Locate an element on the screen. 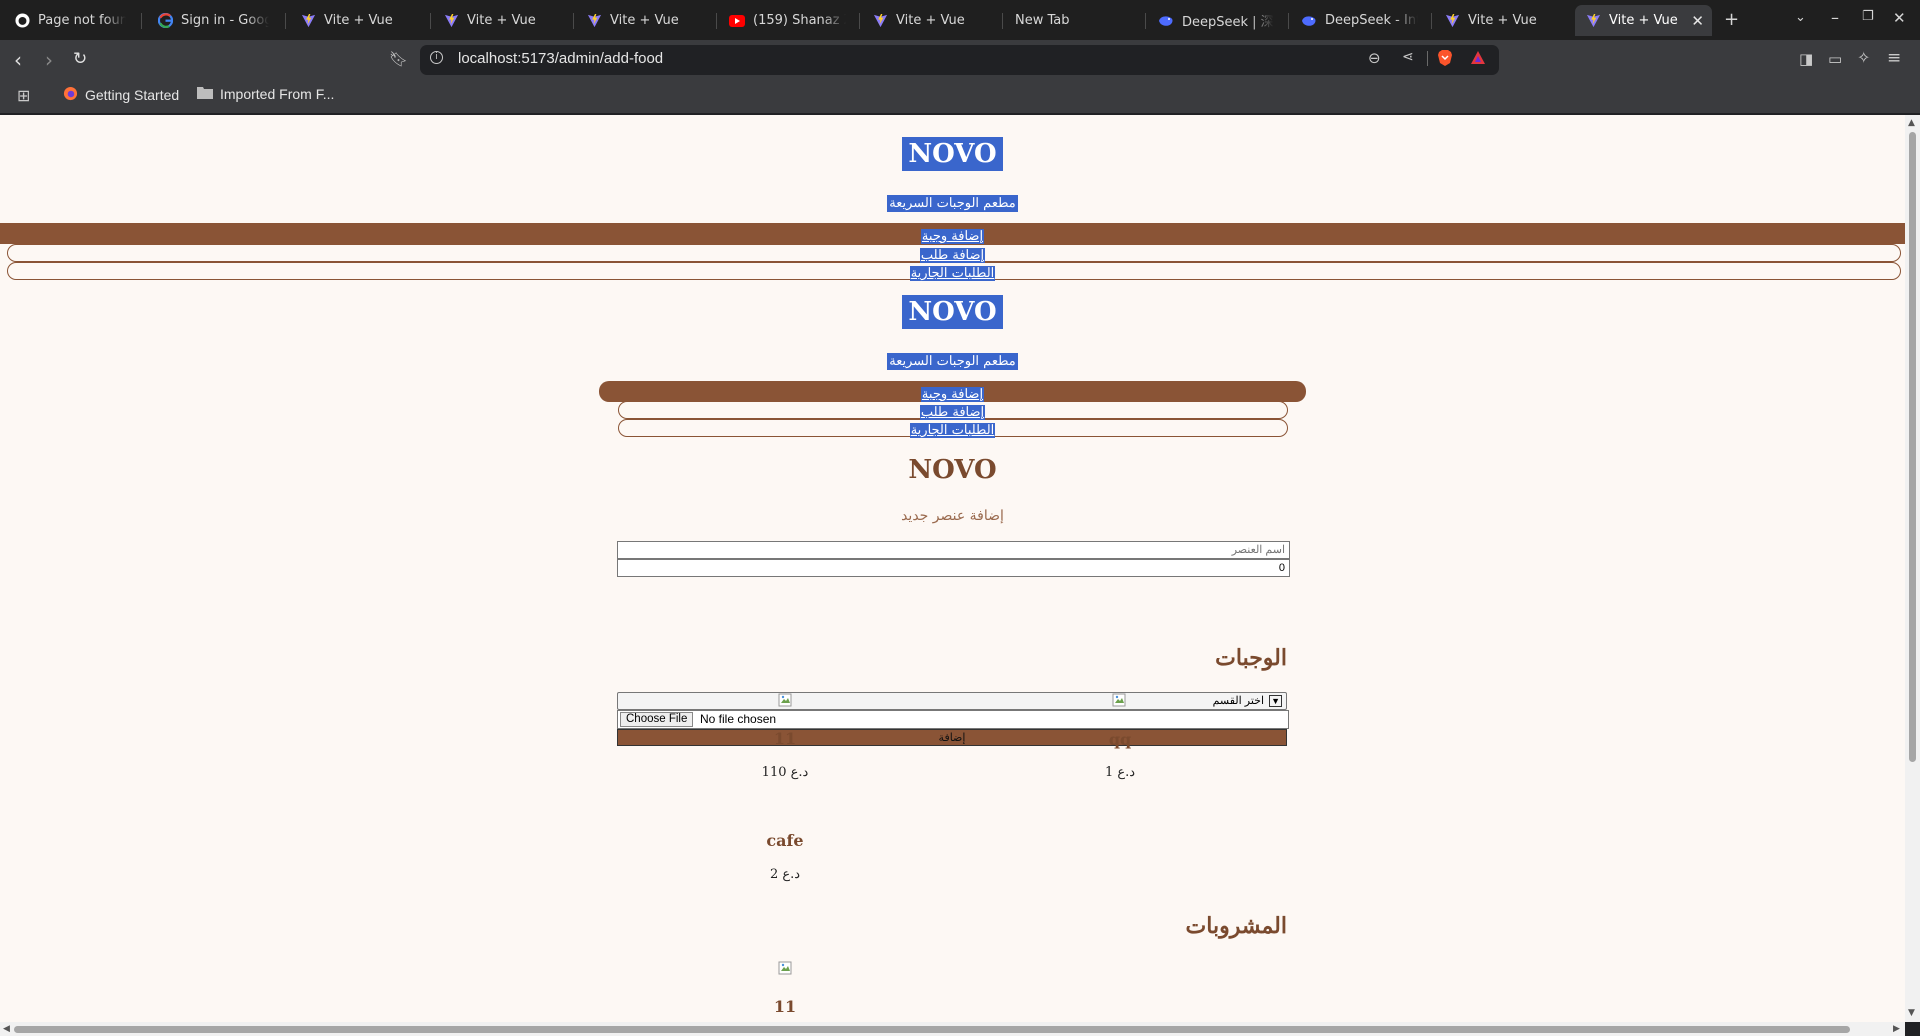 This screenshot has height=1036, width=1920. tab-7: New Tab is located at coordinates (1073, 20).